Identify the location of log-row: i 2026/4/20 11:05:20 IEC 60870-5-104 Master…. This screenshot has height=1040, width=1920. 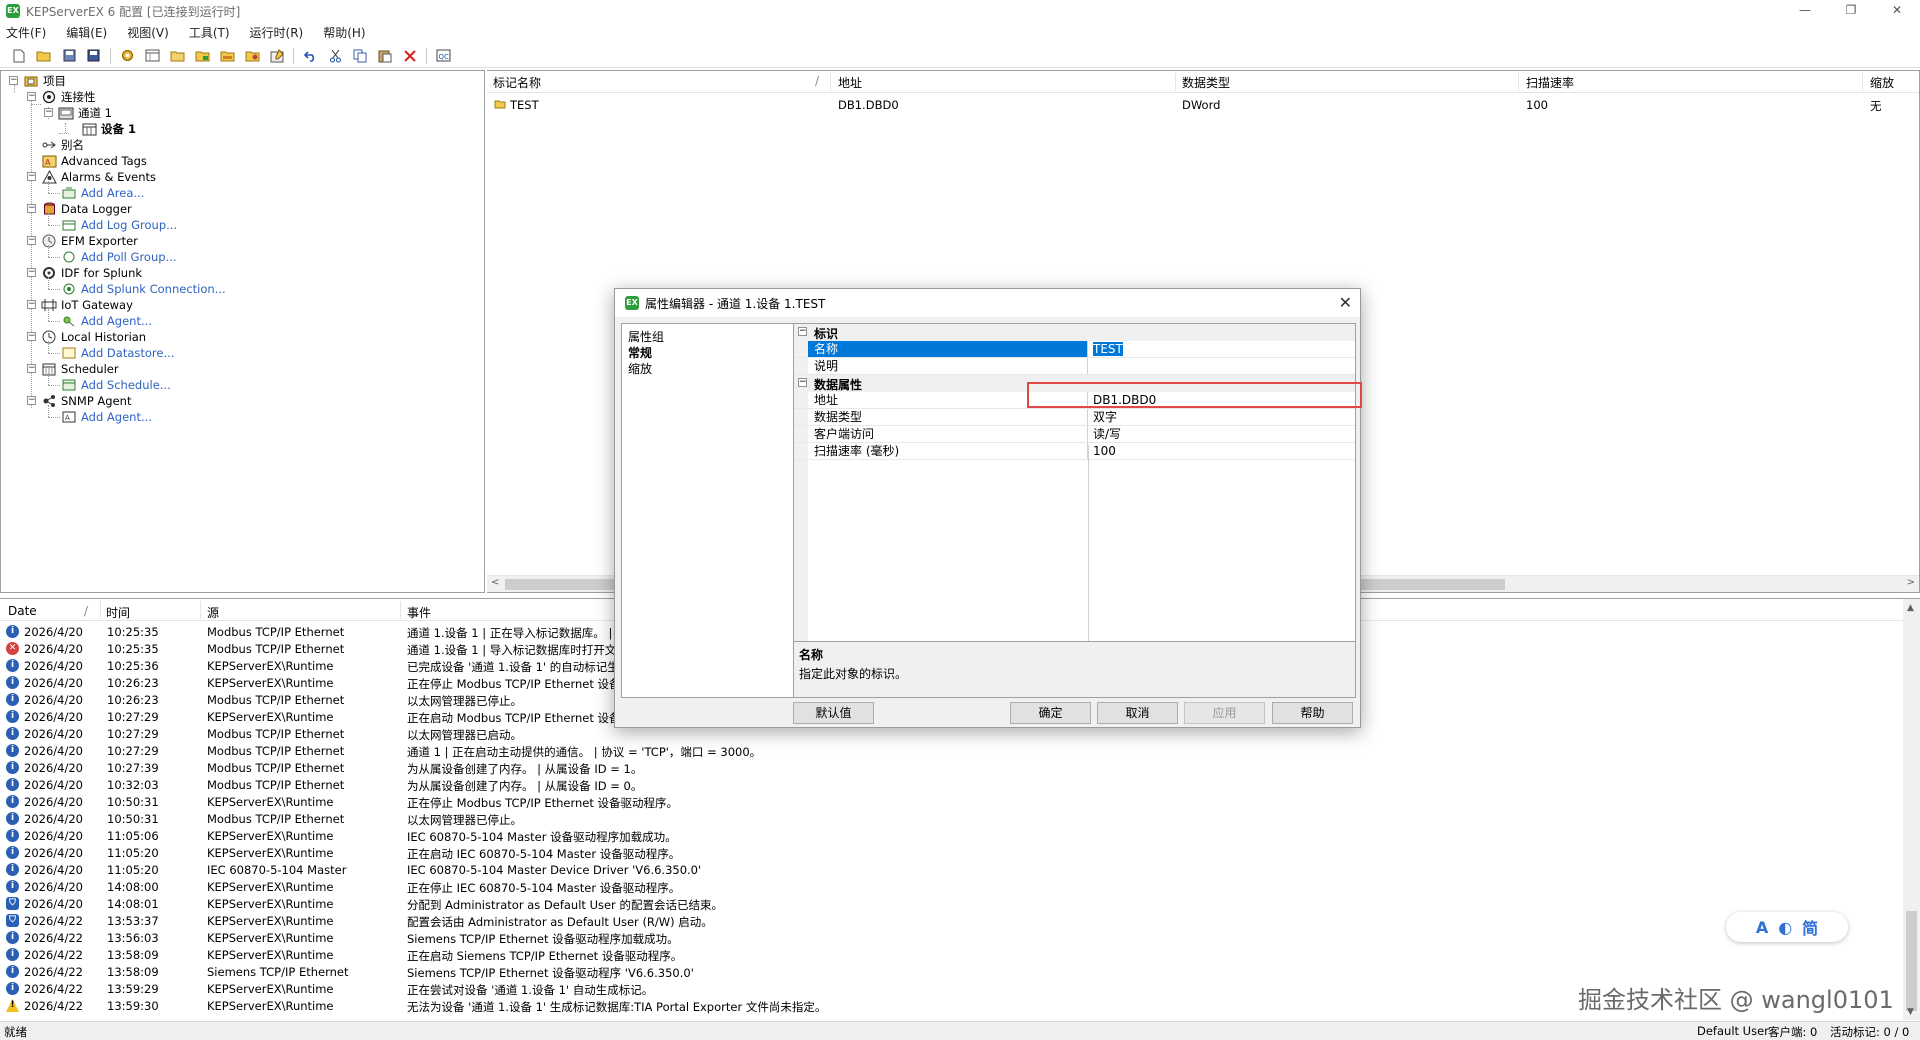
(950, 869).